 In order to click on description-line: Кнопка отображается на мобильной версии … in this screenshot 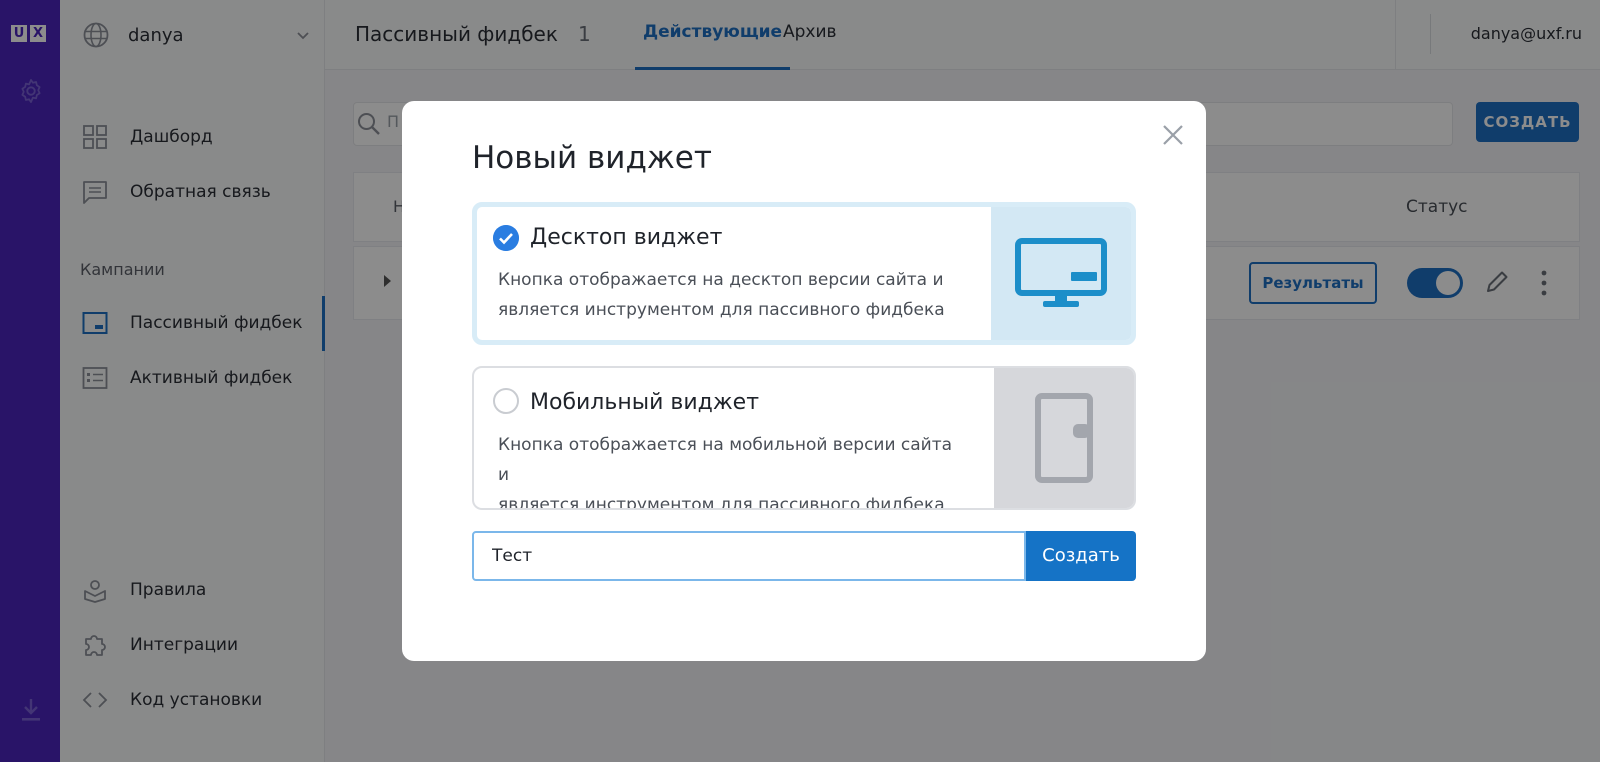, I will do `click(725, 460)`.